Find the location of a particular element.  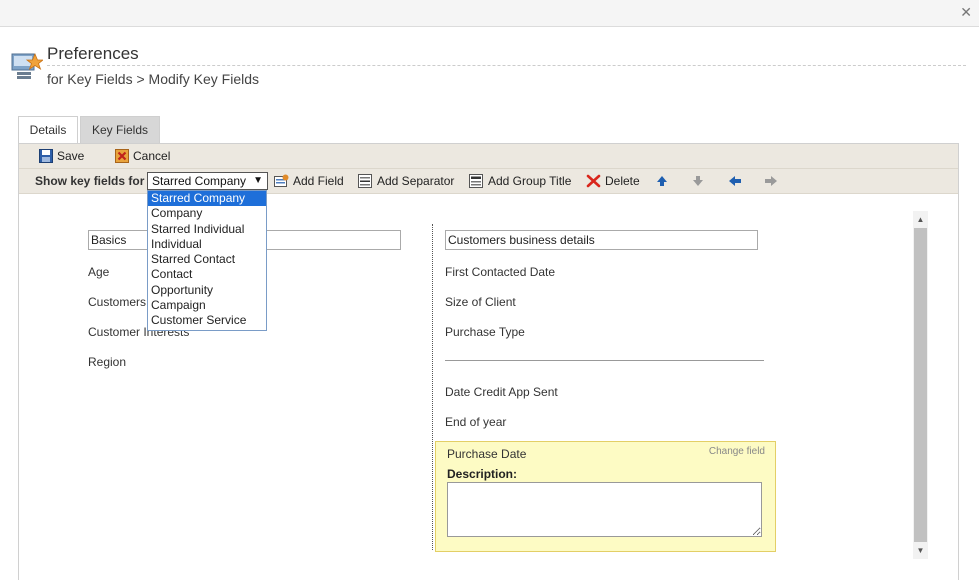

arrow-left-icon is located at coordinates (735, 181).